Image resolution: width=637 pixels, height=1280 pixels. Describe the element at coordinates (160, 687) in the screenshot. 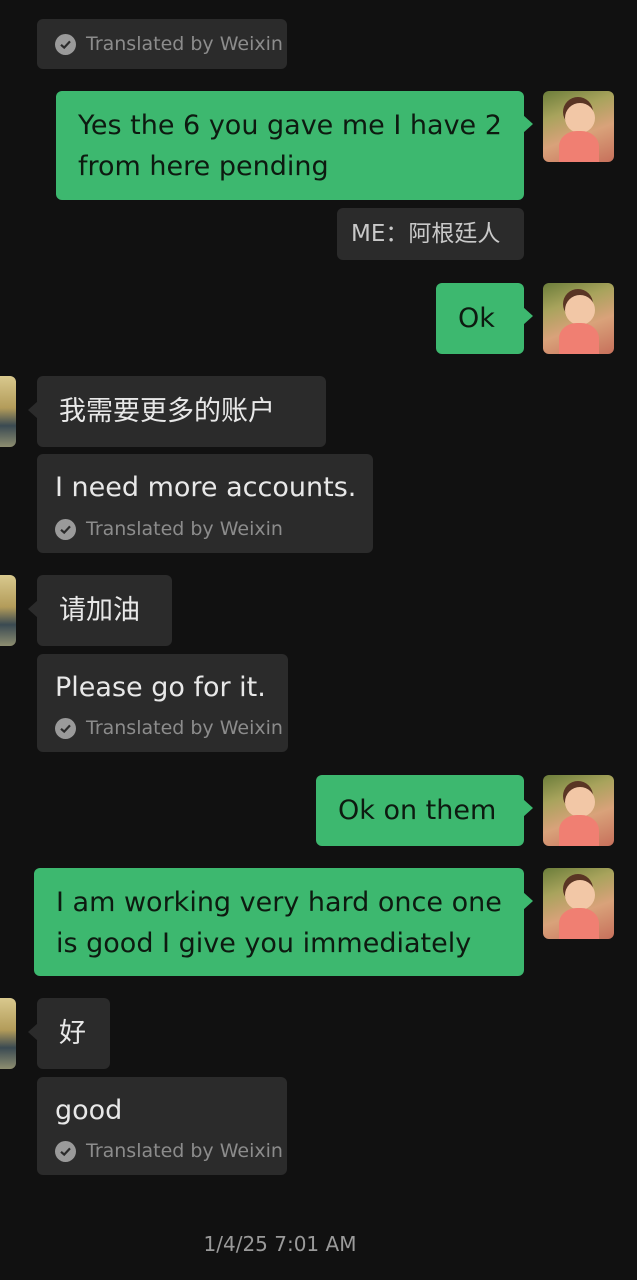

I see `translated-text: Please go for it.` at that location.